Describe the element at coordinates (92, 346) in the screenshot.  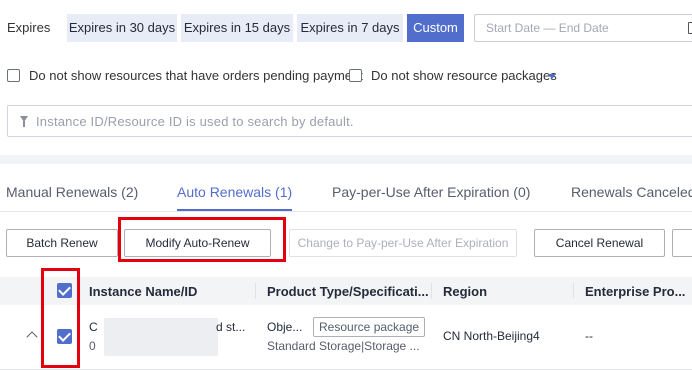
I see `instance-id-prefix: 0` at that location.